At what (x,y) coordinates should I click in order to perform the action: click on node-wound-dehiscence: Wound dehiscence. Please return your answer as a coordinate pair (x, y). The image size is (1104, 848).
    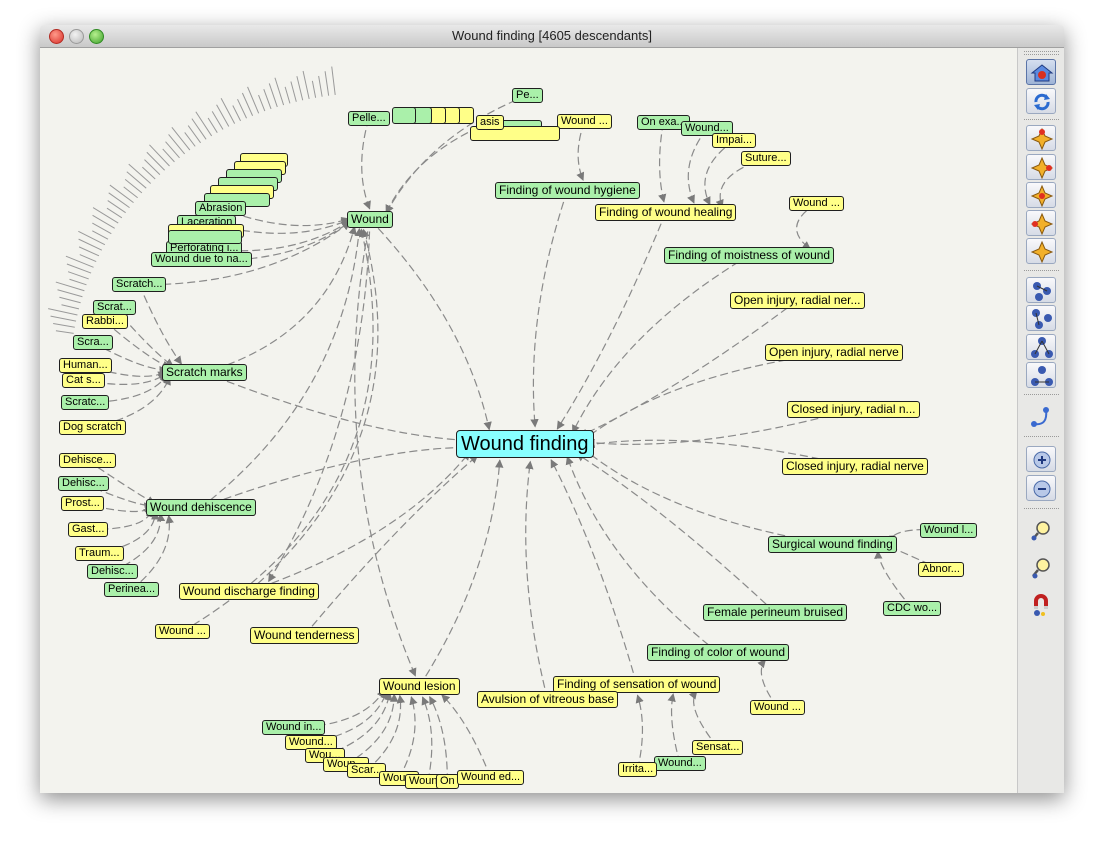
    Looking at the image, I should click on (201, 507).